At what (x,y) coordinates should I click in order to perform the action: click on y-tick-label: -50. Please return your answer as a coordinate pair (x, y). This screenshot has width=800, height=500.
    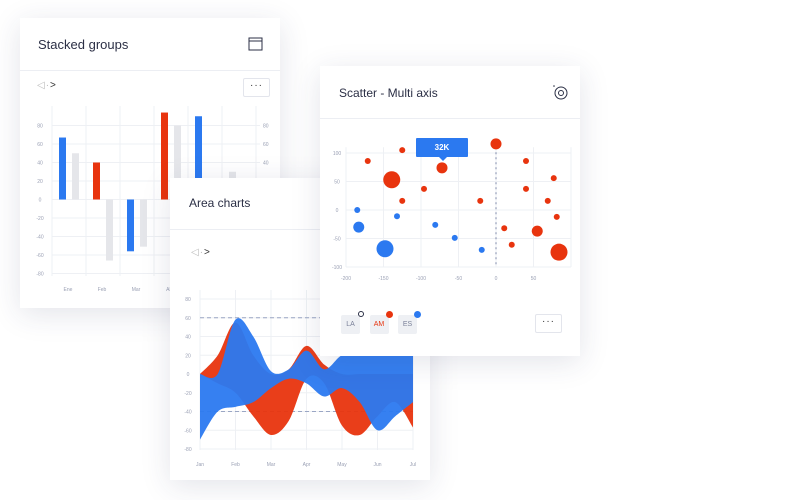
    Looking at the image, I should click on (336, 240).